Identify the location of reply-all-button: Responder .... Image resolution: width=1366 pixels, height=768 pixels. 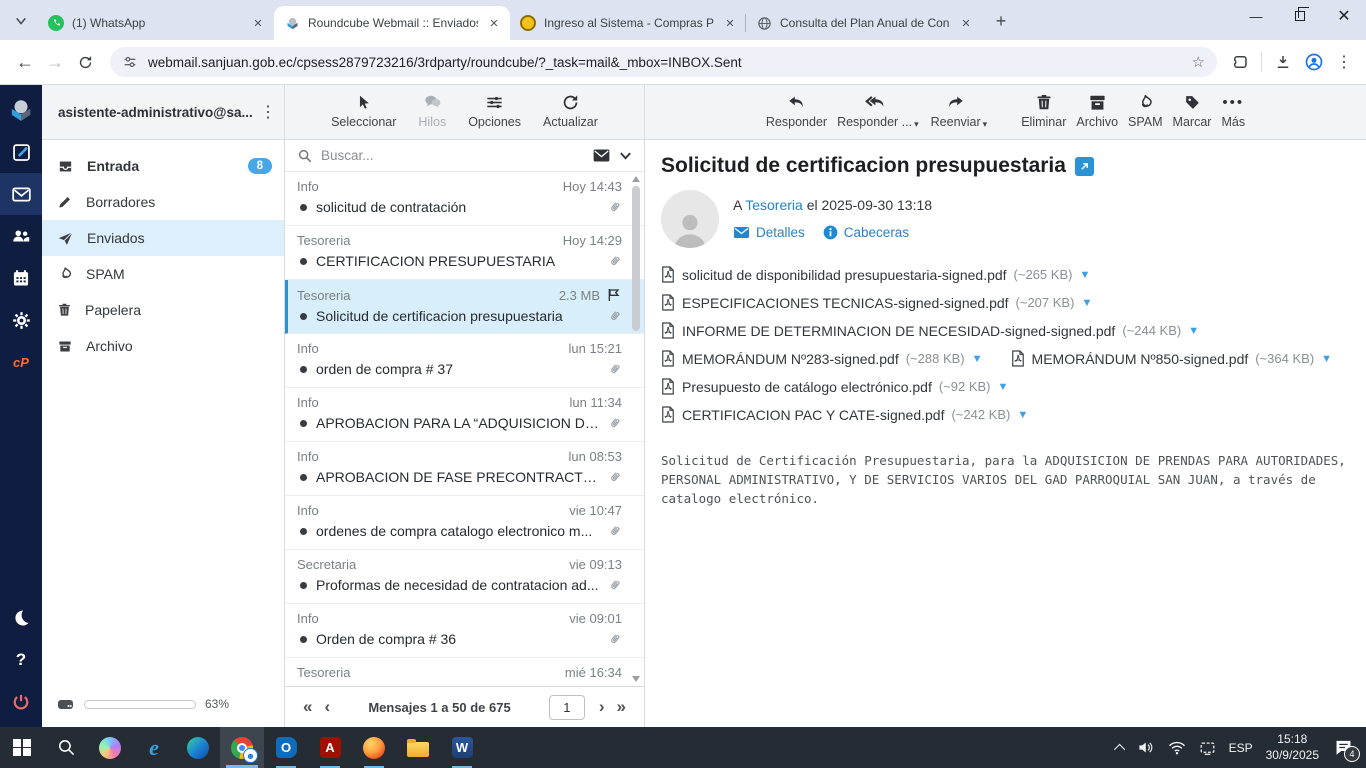
(874, 111).